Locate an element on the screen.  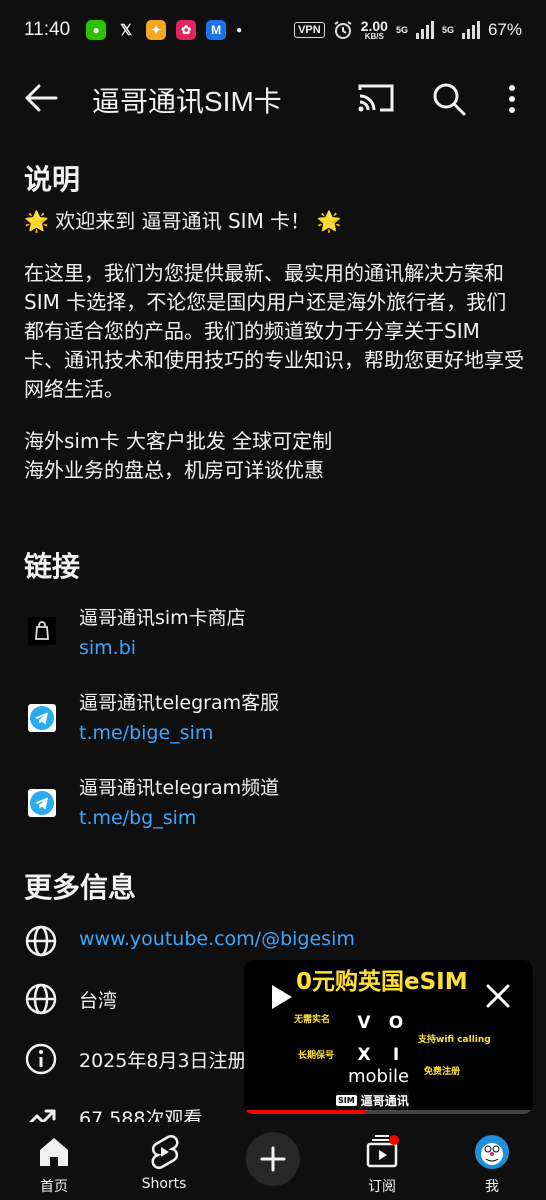
back-arrow-icon is located at coordinates (41, 98).